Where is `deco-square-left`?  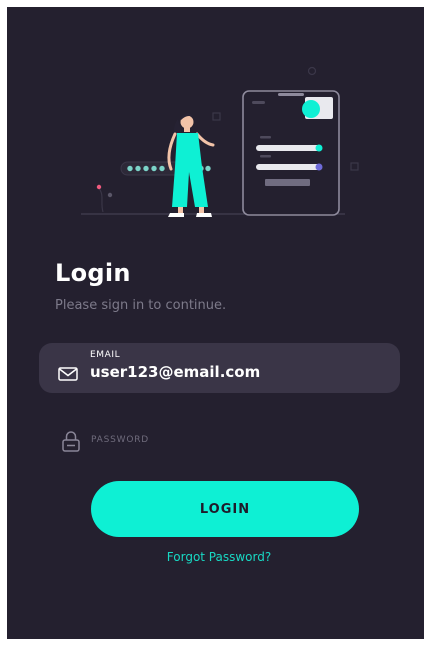 deco-square-left is located at coordinates (216, 116).